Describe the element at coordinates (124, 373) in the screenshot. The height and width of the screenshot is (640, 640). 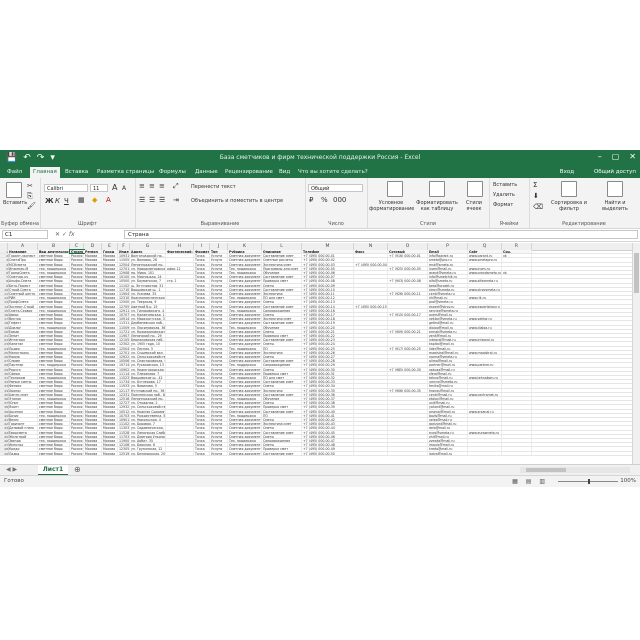
I see `table-cell: 111141` at that location.